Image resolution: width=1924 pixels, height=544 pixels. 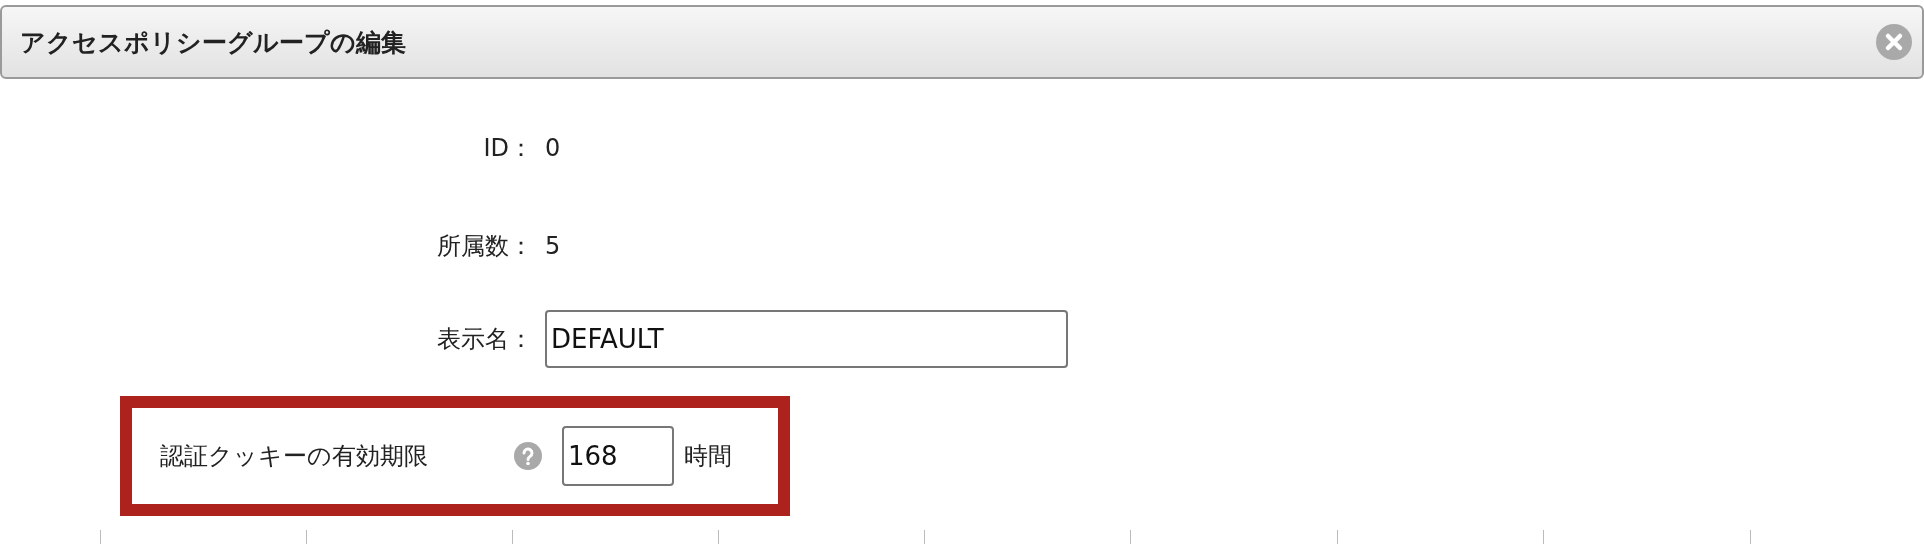 I want to click on unit-label: 時間, so click(x=708, y=456).